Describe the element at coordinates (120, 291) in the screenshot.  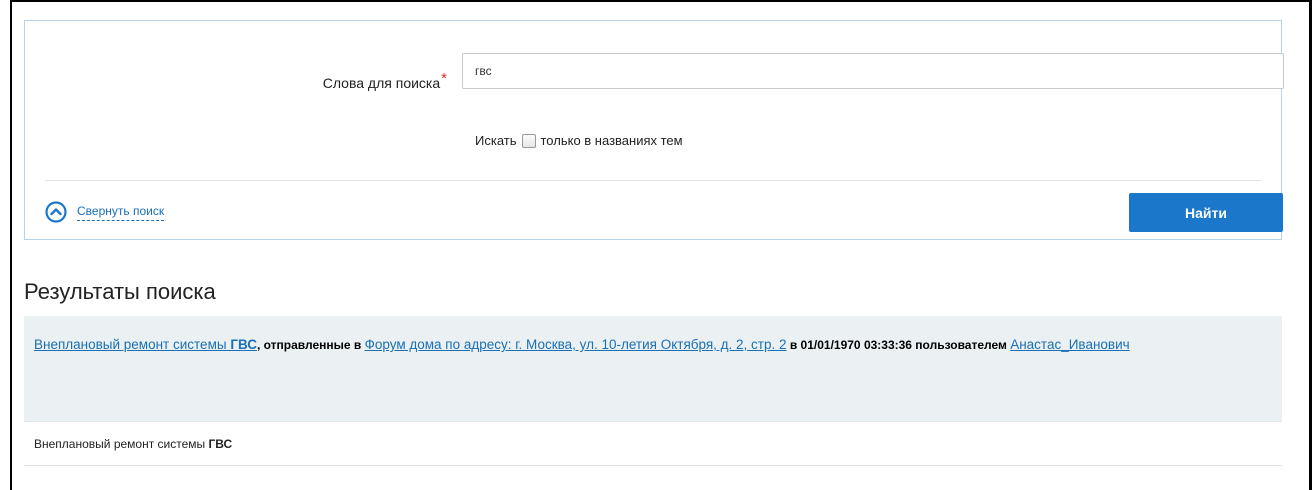
I see `results-title: Результаты поиска` at that location.